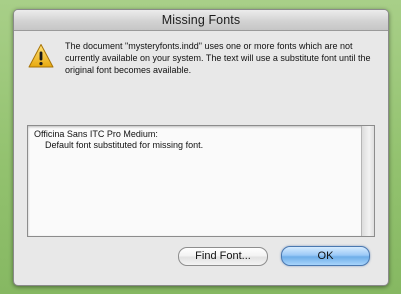 This screenshot has width=401, height=294. I want to click on title-bar: Missing Fonts, so click(201, 20).